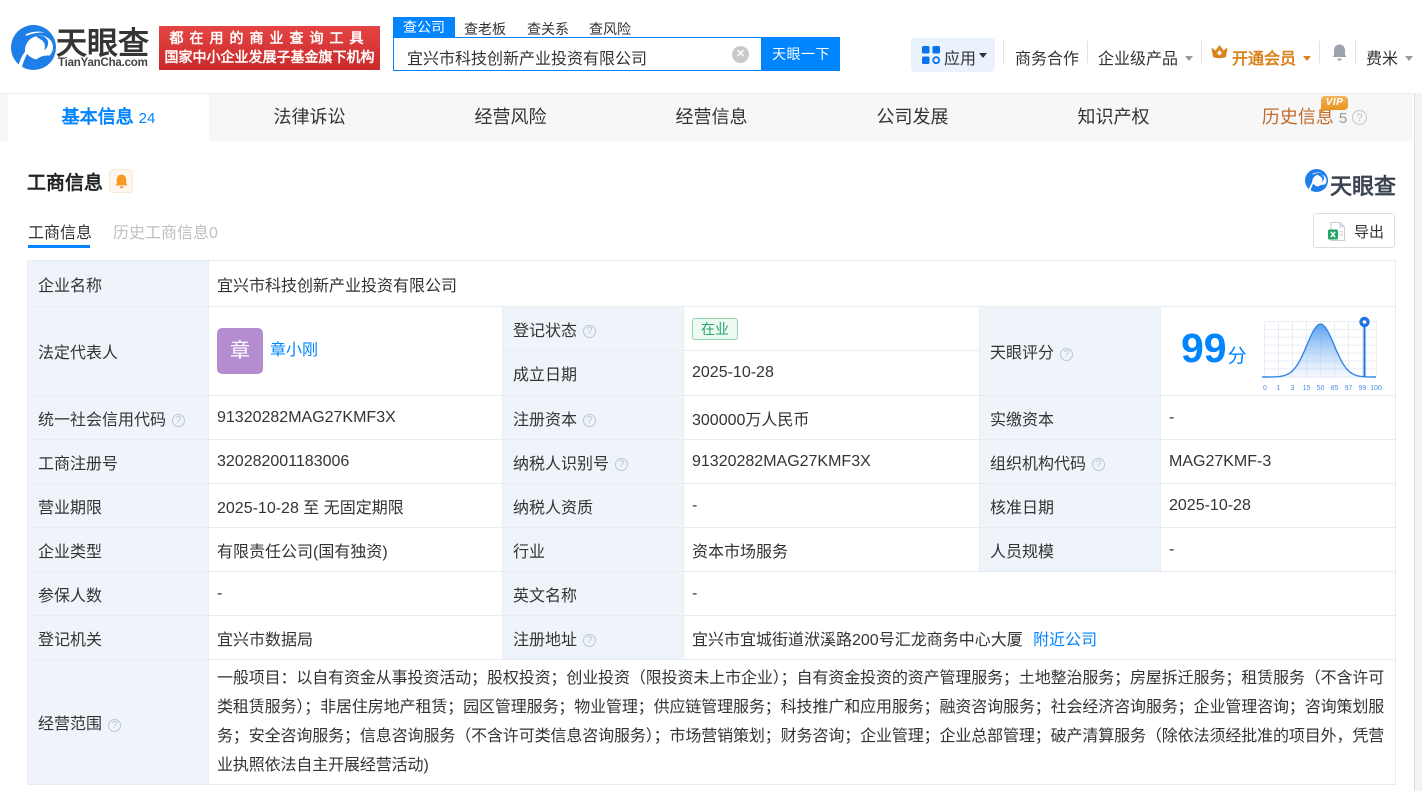  What do you see at coordinates (1265, 388) in the screenshot?
I see `svg-text: 0` at bounding box center [1265, 388].